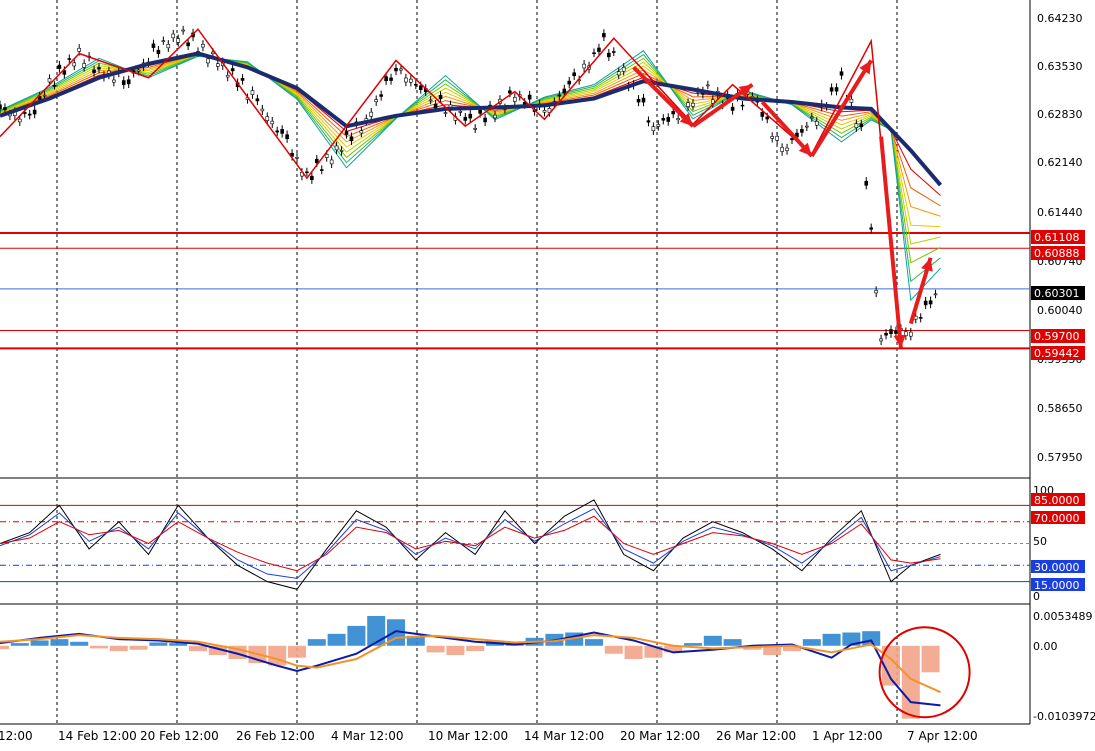  What do you see at coordinates (1057, 353) in the screenshot?
I see `level-badge-label: 0.59442` at bounding box center [1057, 353].